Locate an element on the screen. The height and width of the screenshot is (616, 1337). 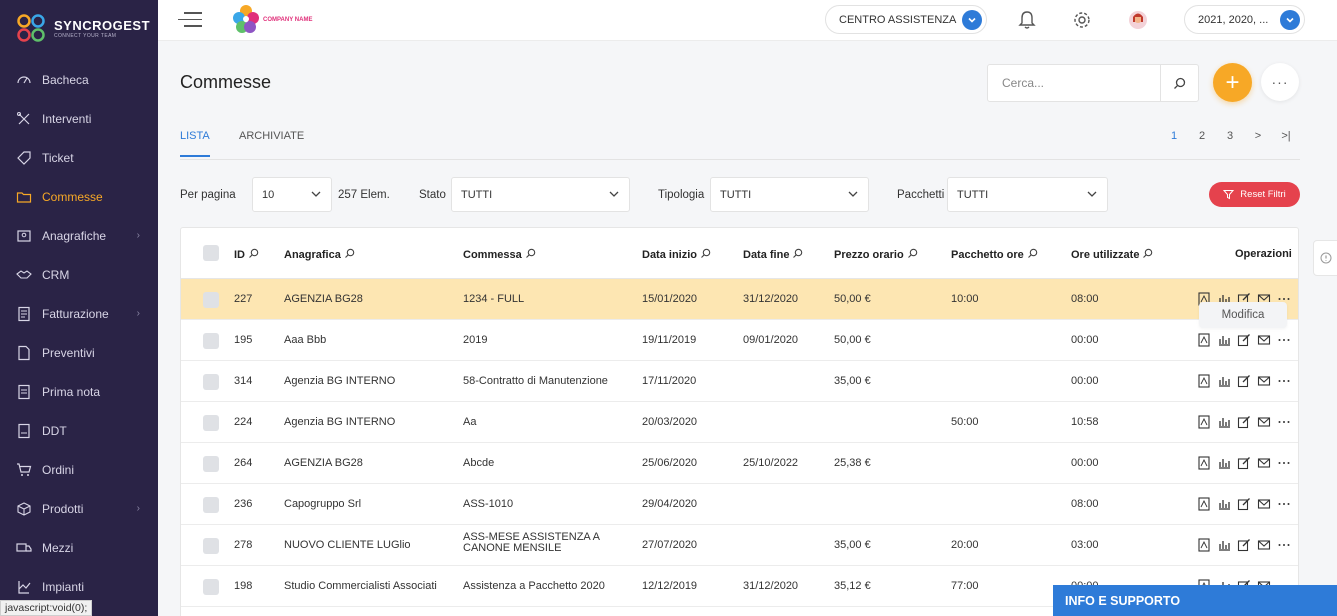
sidebar-item-fatturazione: Fatturazione › is located at coordinates (79, 313).